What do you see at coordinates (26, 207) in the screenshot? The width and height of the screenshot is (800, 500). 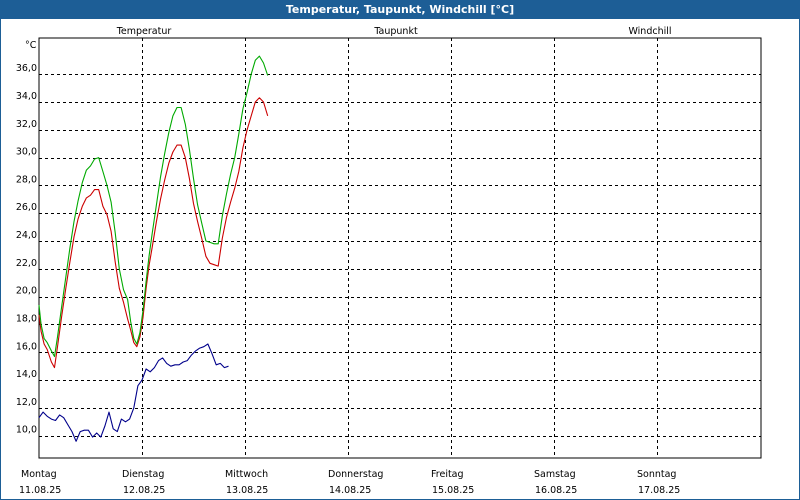 I see `y-tick-label: 26,0` at bounding box center [26, 207].